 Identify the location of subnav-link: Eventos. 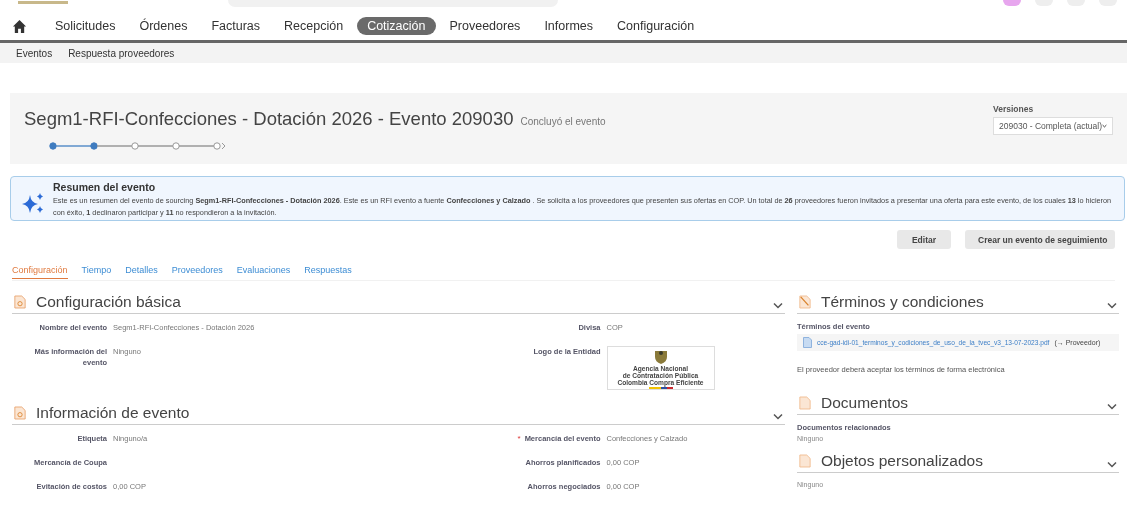
(34, 53).